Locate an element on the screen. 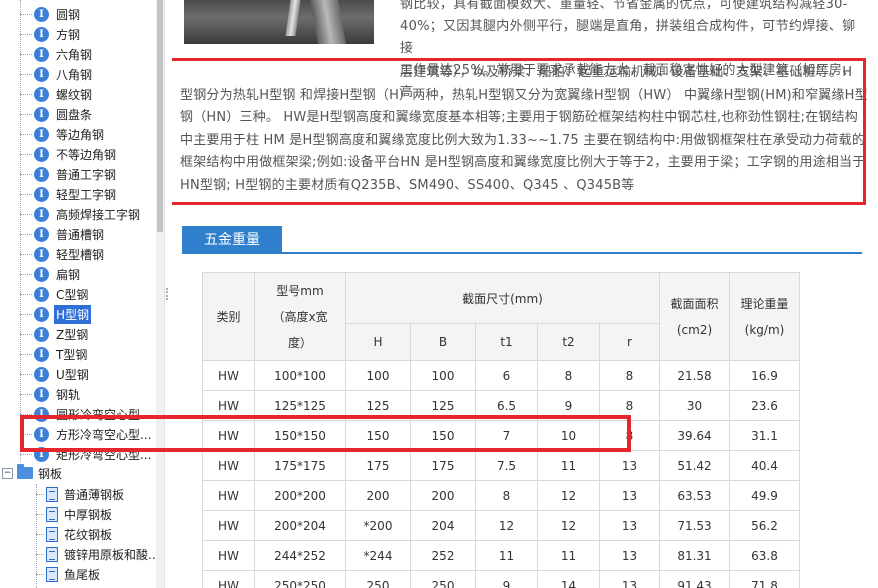  header-weight-line: 理论重量 is located at coordinates (764, 303).